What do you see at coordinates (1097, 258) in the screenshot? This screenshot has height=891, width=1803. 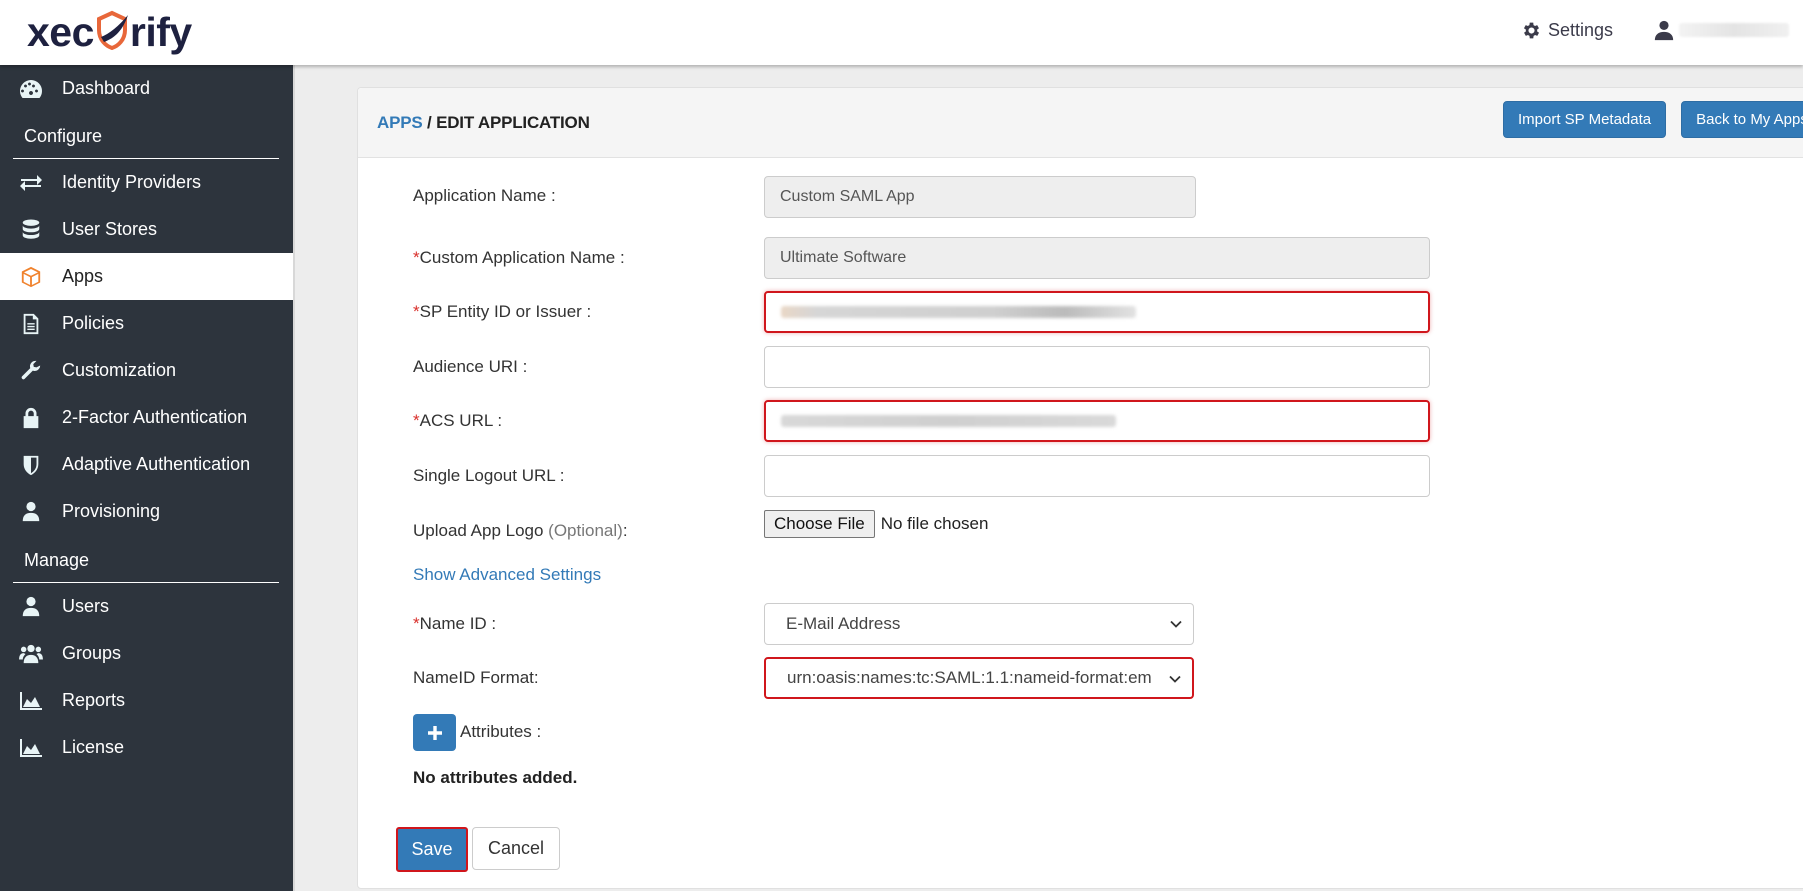 I see `custom-app-name-field: Ultimate Software` at bounding box center [1097, 258].